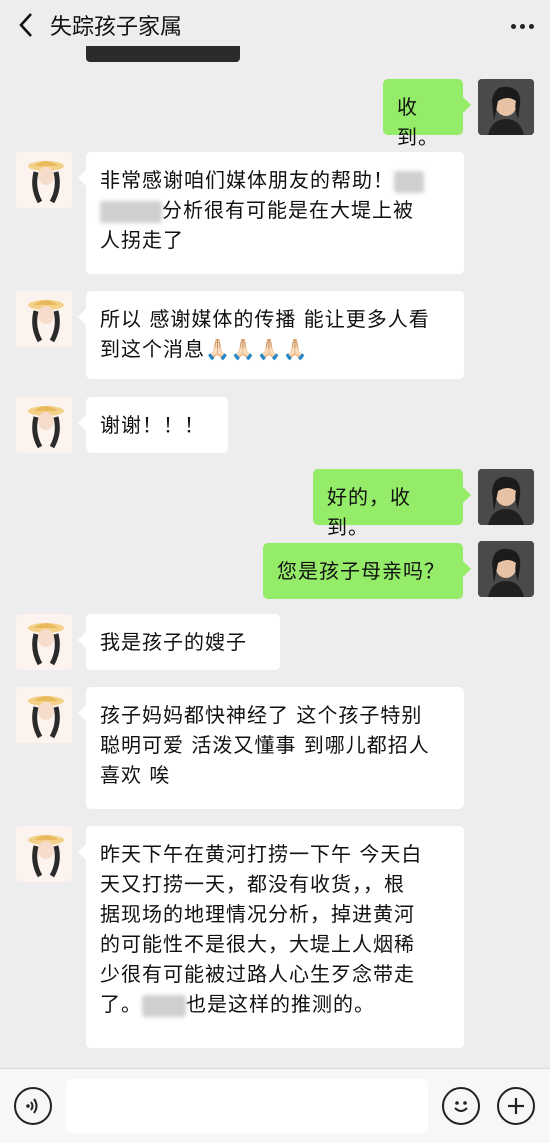 This screenshot has width=550, height=1143. What do you see at coordinates (261, 854) in the screenshot?
I see `message-text: 昨天下午在黄河打捞一下午 今天白` at bounding box center [261, 854].